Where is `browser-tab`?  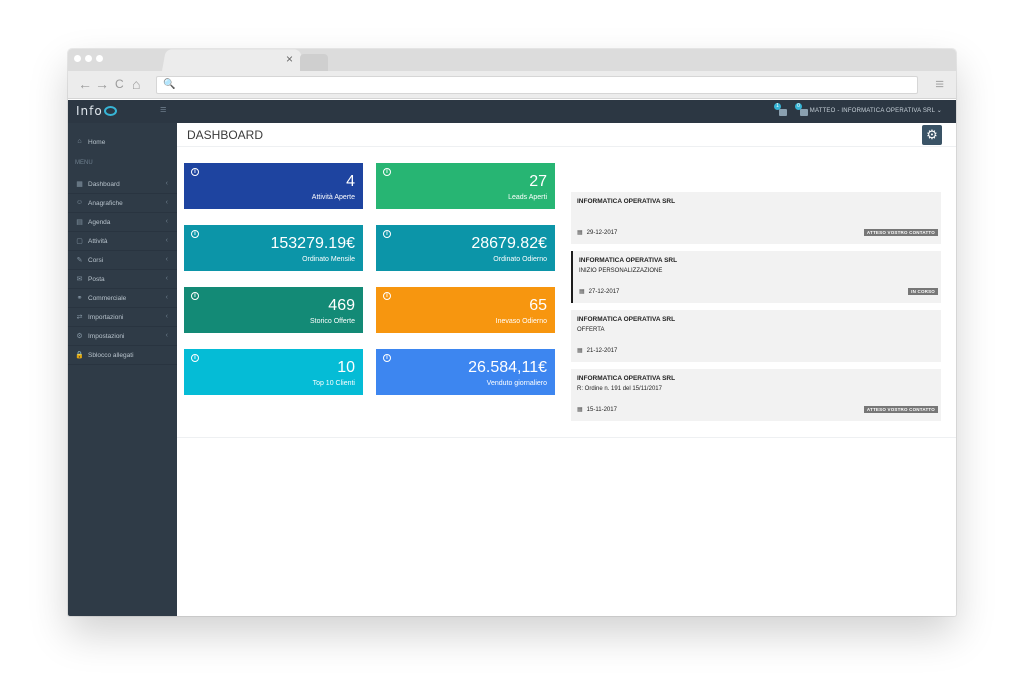
browser-tab is located at coordinates (233, 60).